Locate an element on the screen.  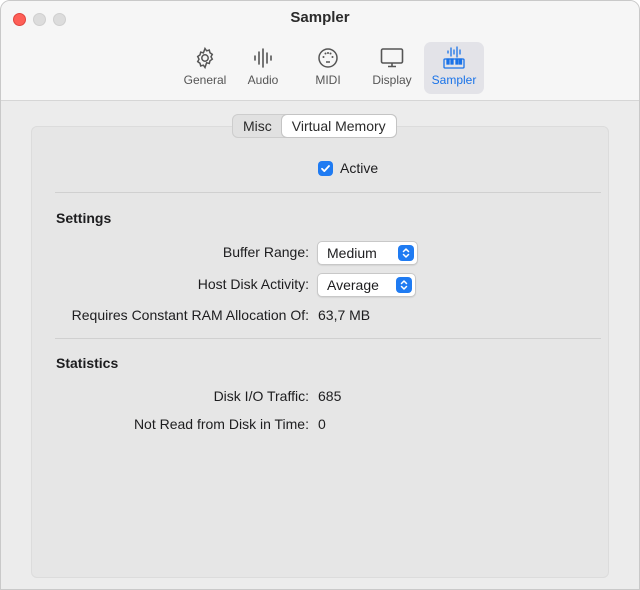
sampler-keyboard-icon is located at coordinates (454, 58).